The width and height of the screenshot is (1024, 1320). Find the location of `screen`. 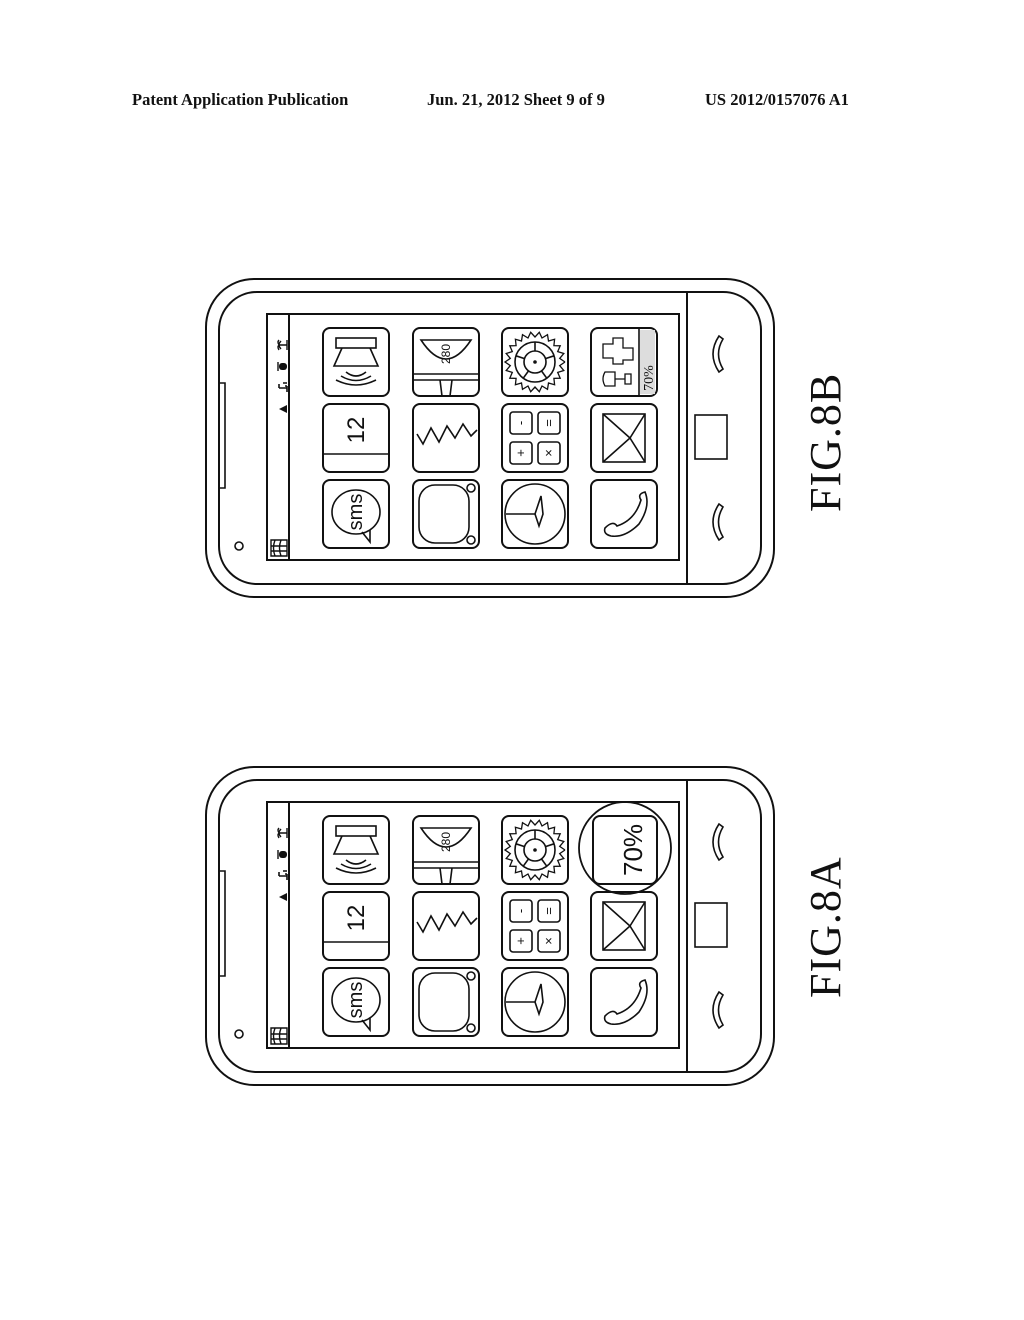

screen is located at coordinates (473, 437).